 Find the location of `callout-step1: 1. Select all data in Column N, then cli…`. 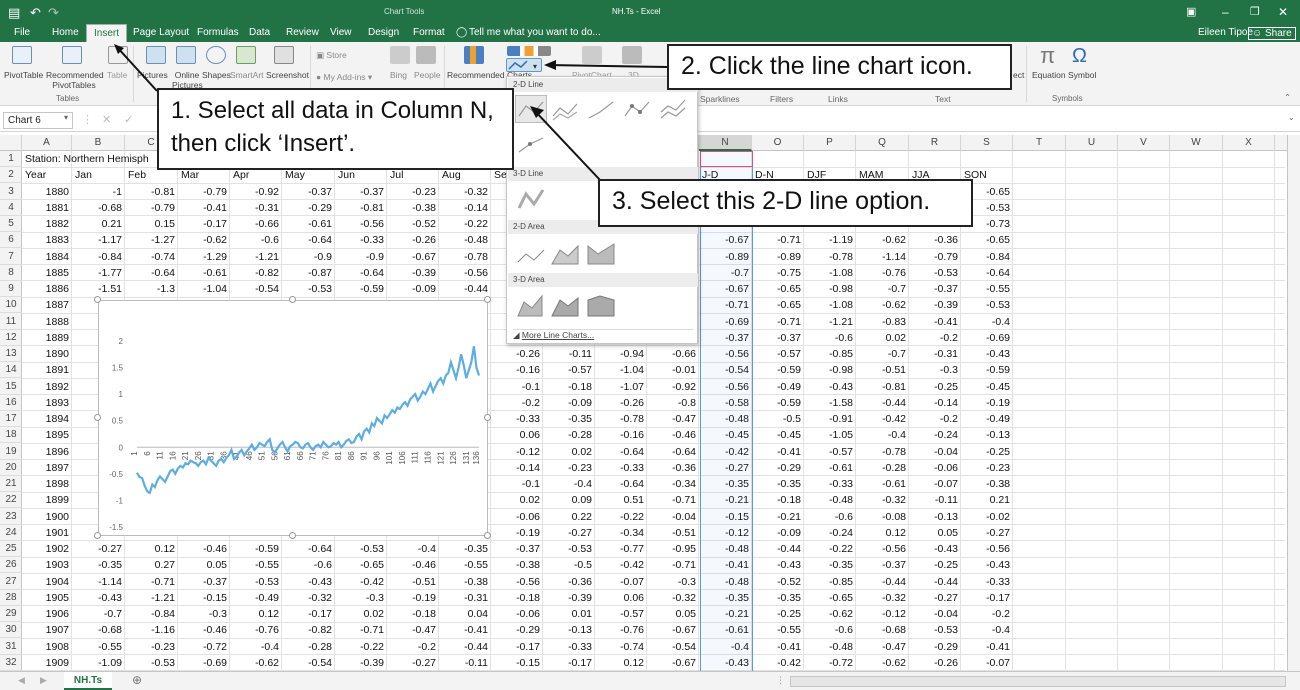

callout-step1: 1. Select all data in Column N, then cli… is located at coordinates (335, 129).